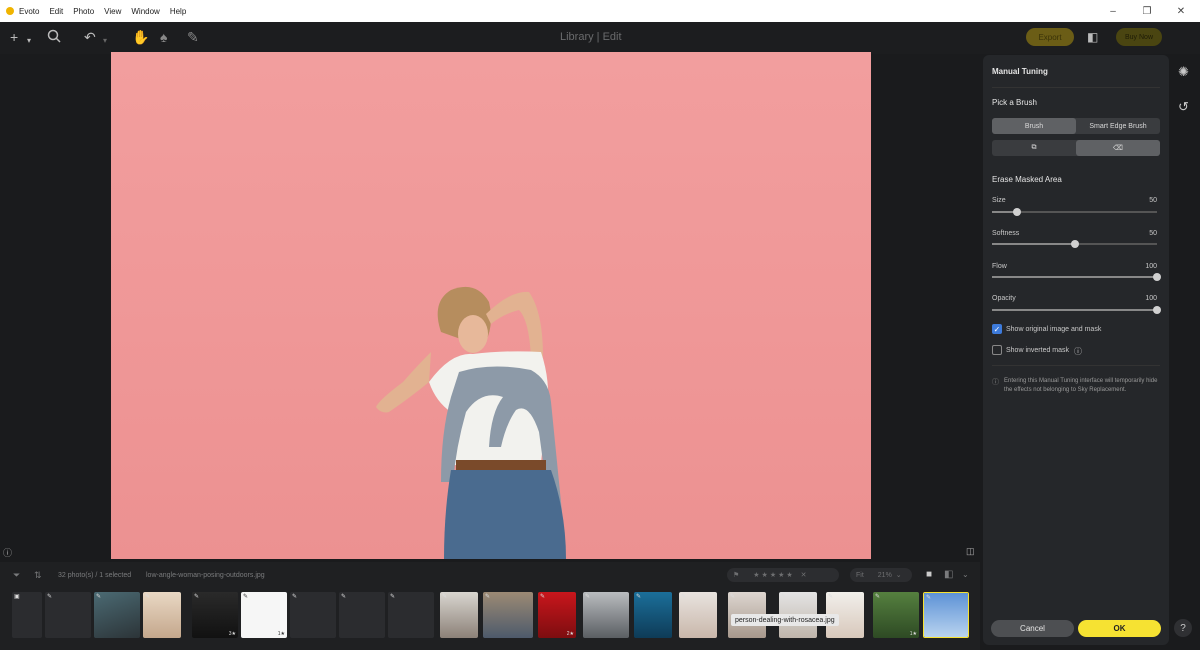  I want to click on opacity-slider, so click(1076, 310).